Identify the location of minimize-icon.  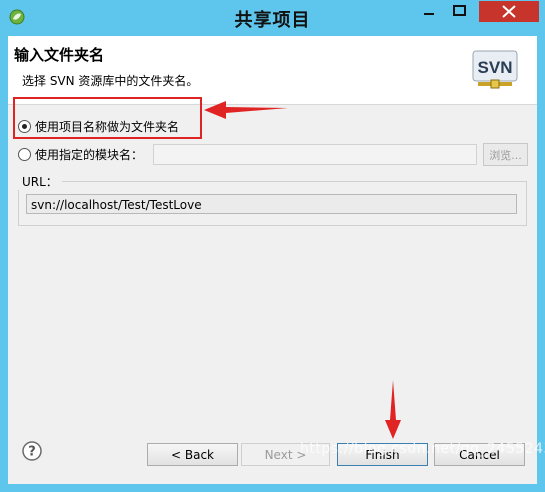
(429, 14).